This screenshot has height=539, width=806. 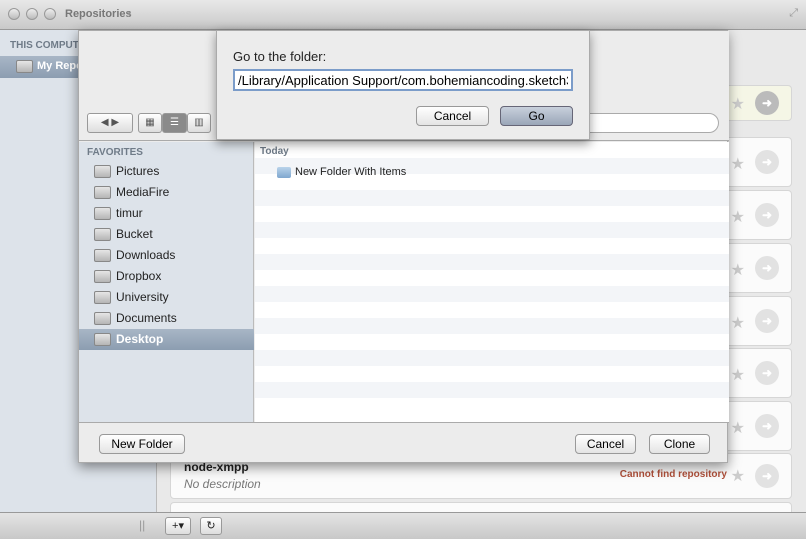 I want to click on sheet-footer: New Folder Cancel Clone, so click(x=404, y=443).